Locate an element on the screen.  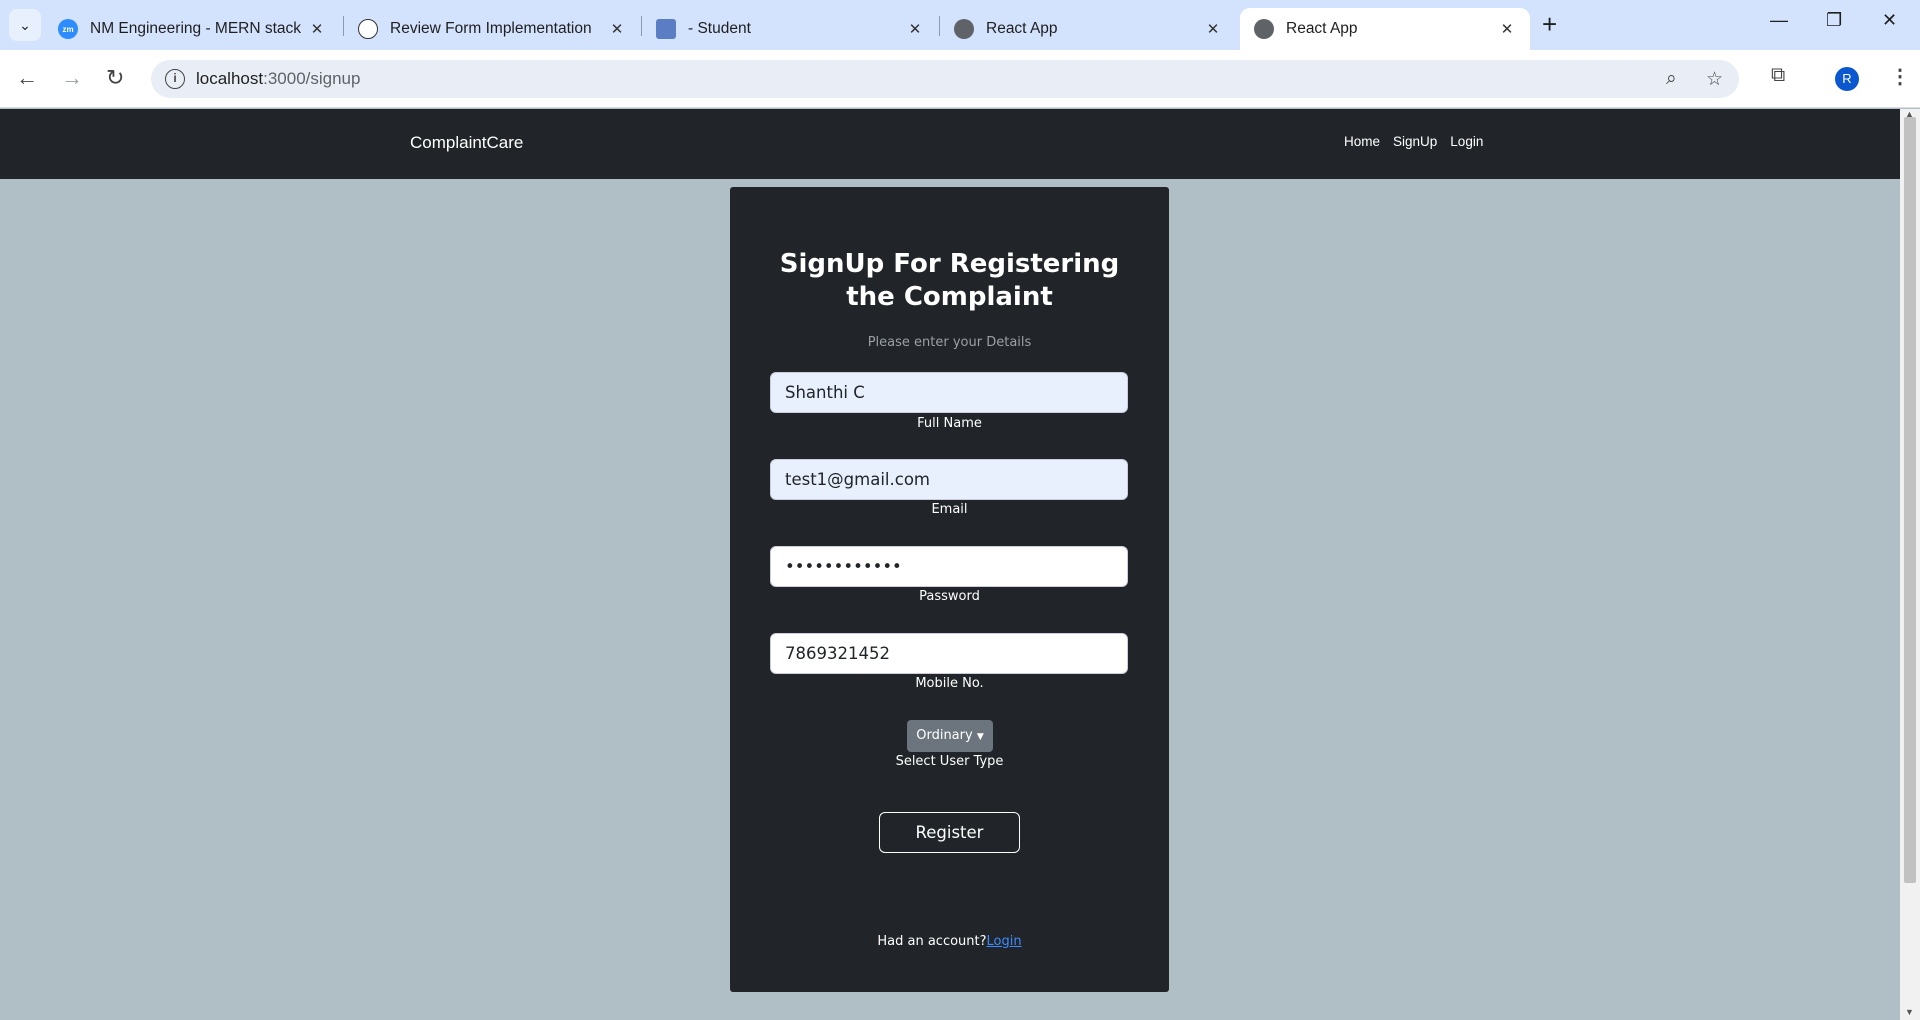
tab-react-app: React App ✕ is located at coordinates (1088, 29).